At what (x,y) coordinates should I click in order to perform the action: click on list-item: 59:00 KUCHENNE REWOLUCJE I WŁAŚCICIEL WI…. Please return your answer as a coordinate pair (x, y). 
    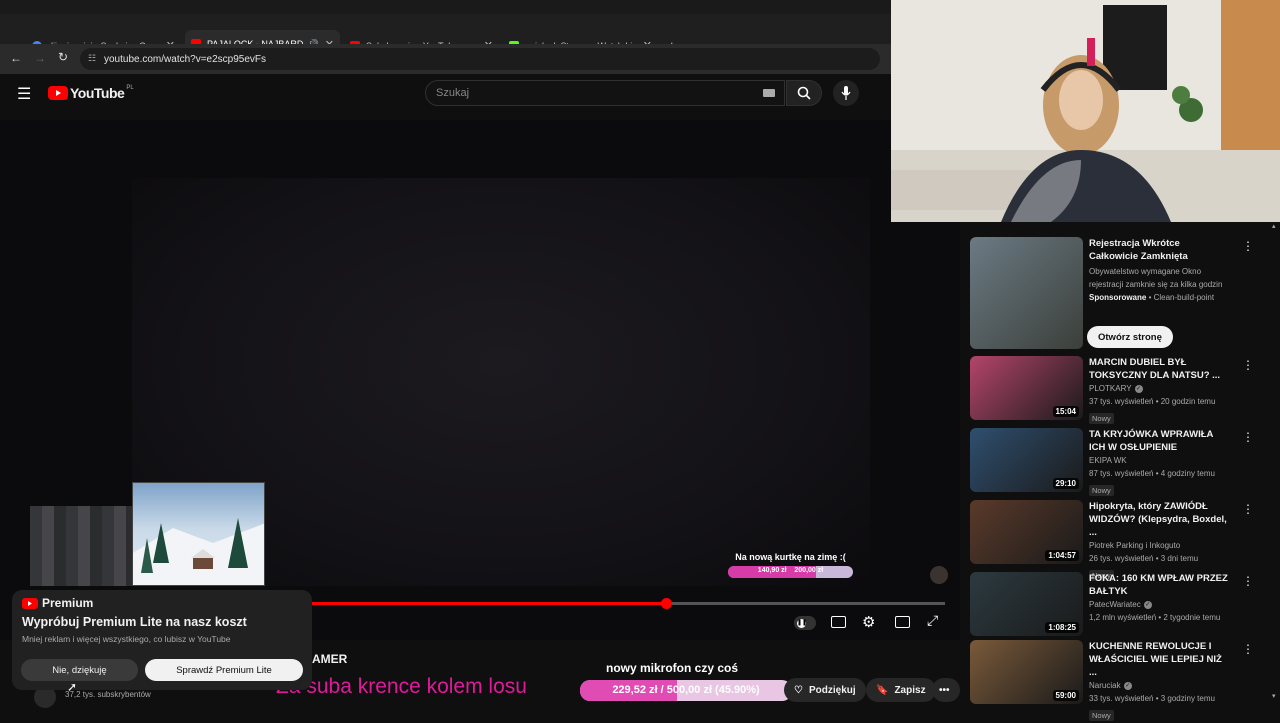
    Looking at the image, I should click on (1120, 680).